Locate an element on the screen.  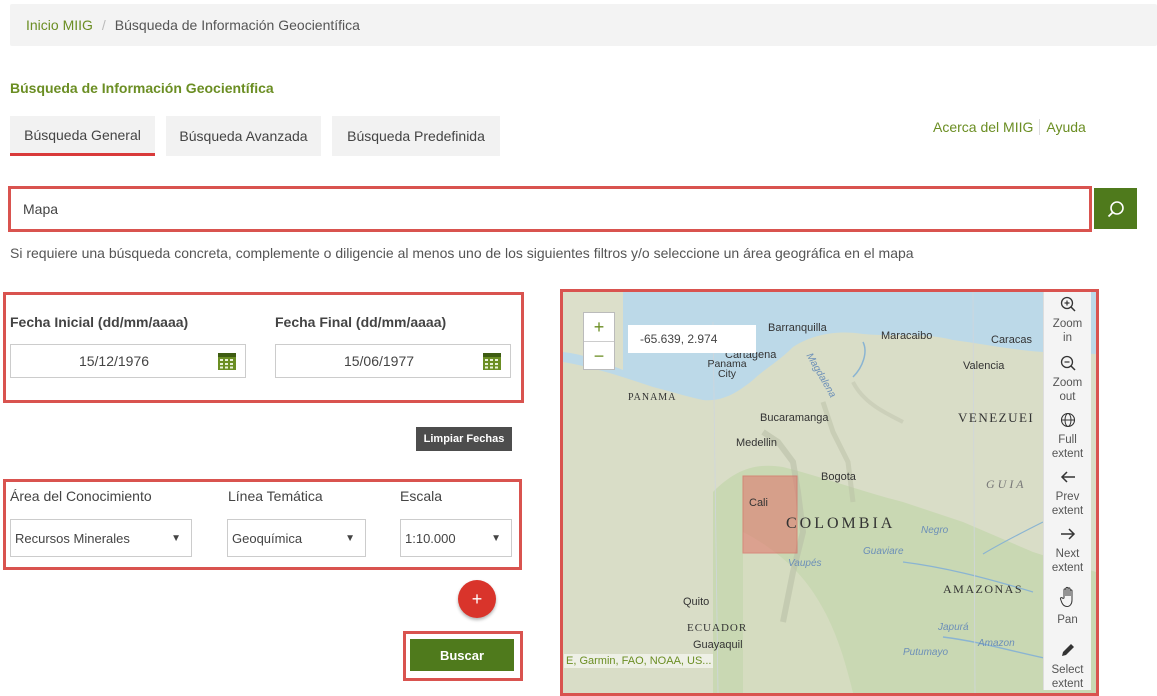
full-extent-tool: Full extent is located at coordinates (1067, 436).